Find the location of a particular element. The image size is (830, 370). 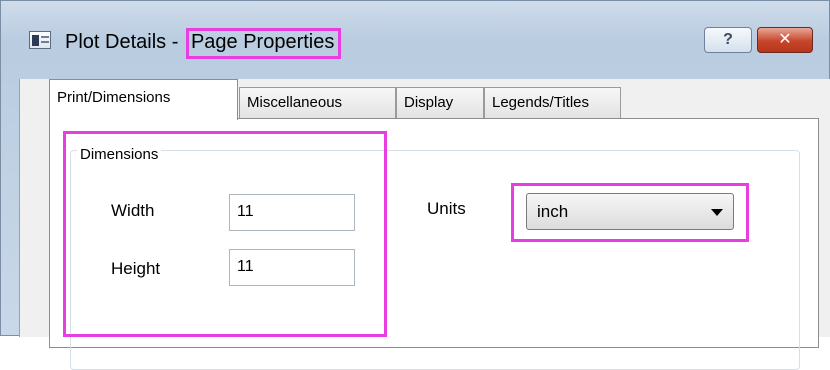

app-icon is located at coordinates (40, 40).